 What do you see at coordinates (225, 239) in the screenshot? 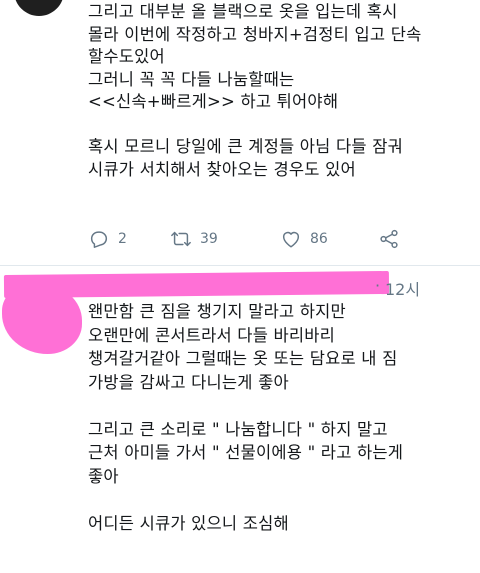
I see `retweet-button: 39` at bounding box center [225, 239].